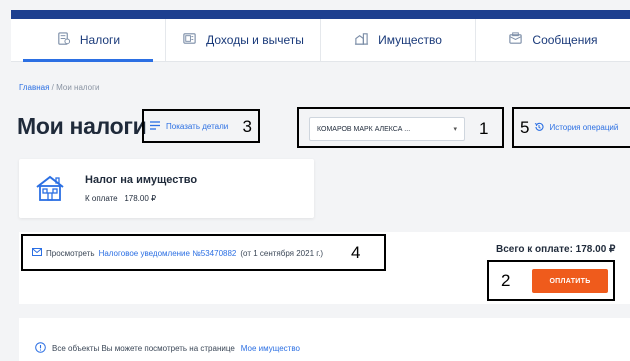 The image size is (630, 361). I want to click on tab-taxes: Налоги, so click(88, 40).